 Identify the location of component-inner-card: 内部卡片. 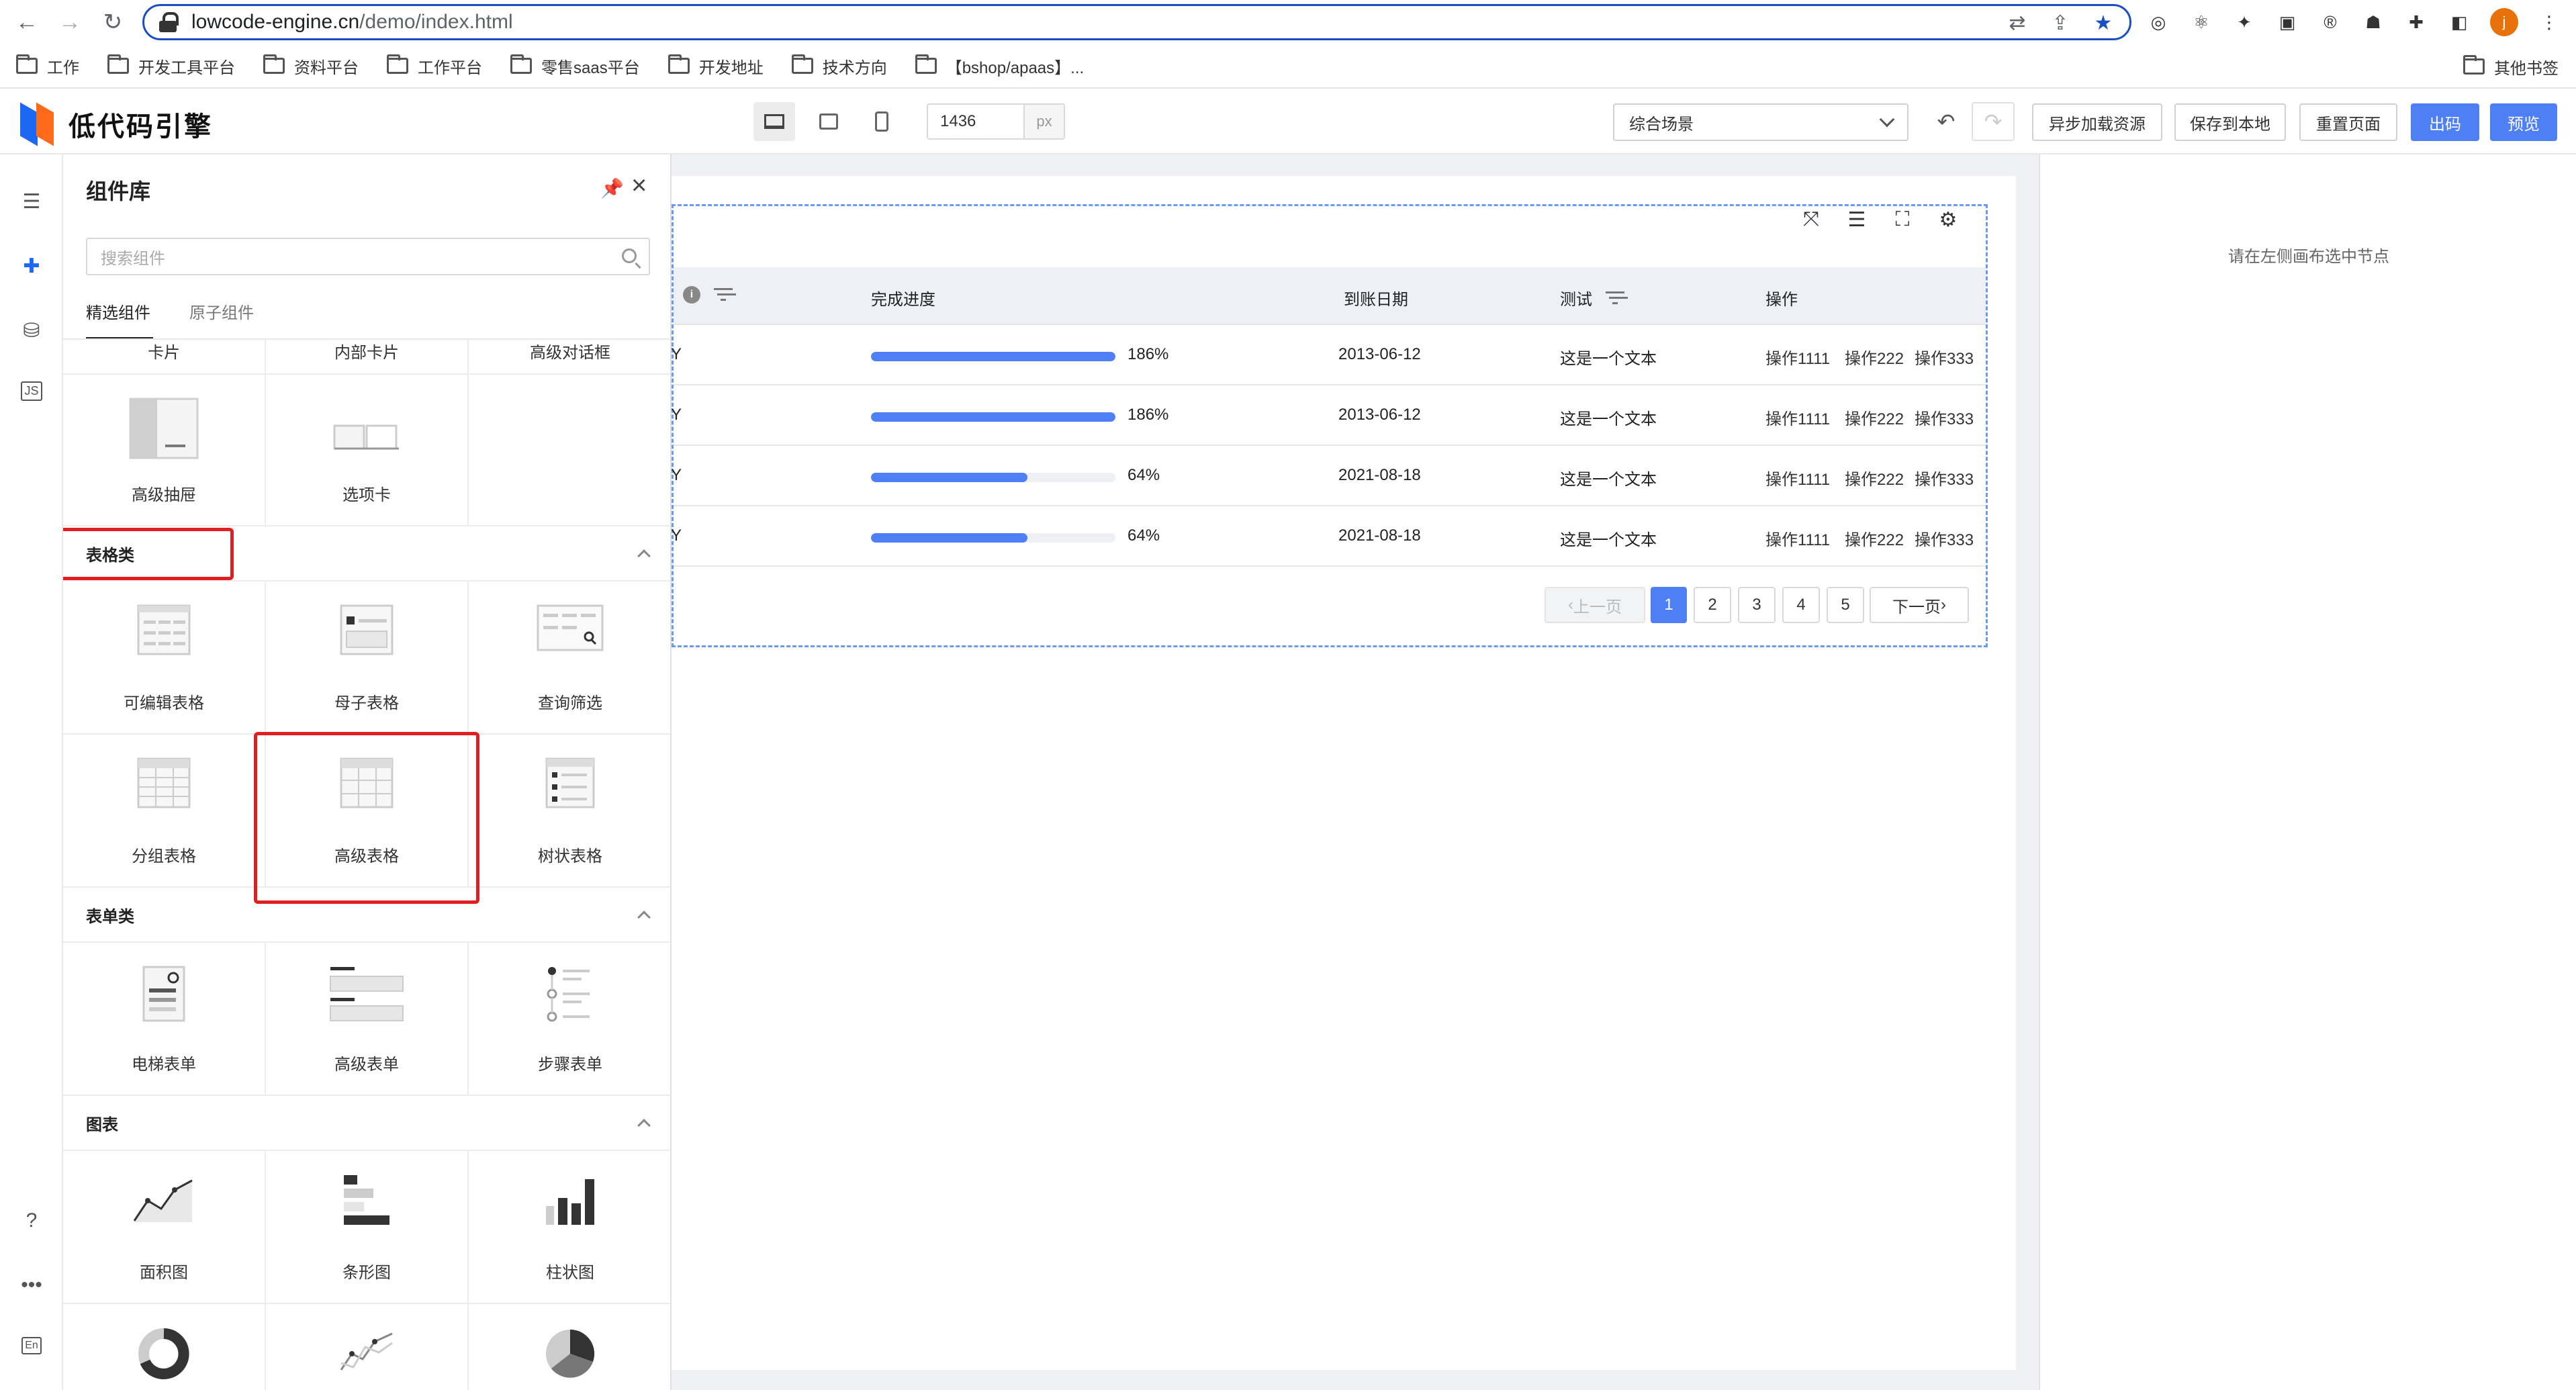
(367, 356).